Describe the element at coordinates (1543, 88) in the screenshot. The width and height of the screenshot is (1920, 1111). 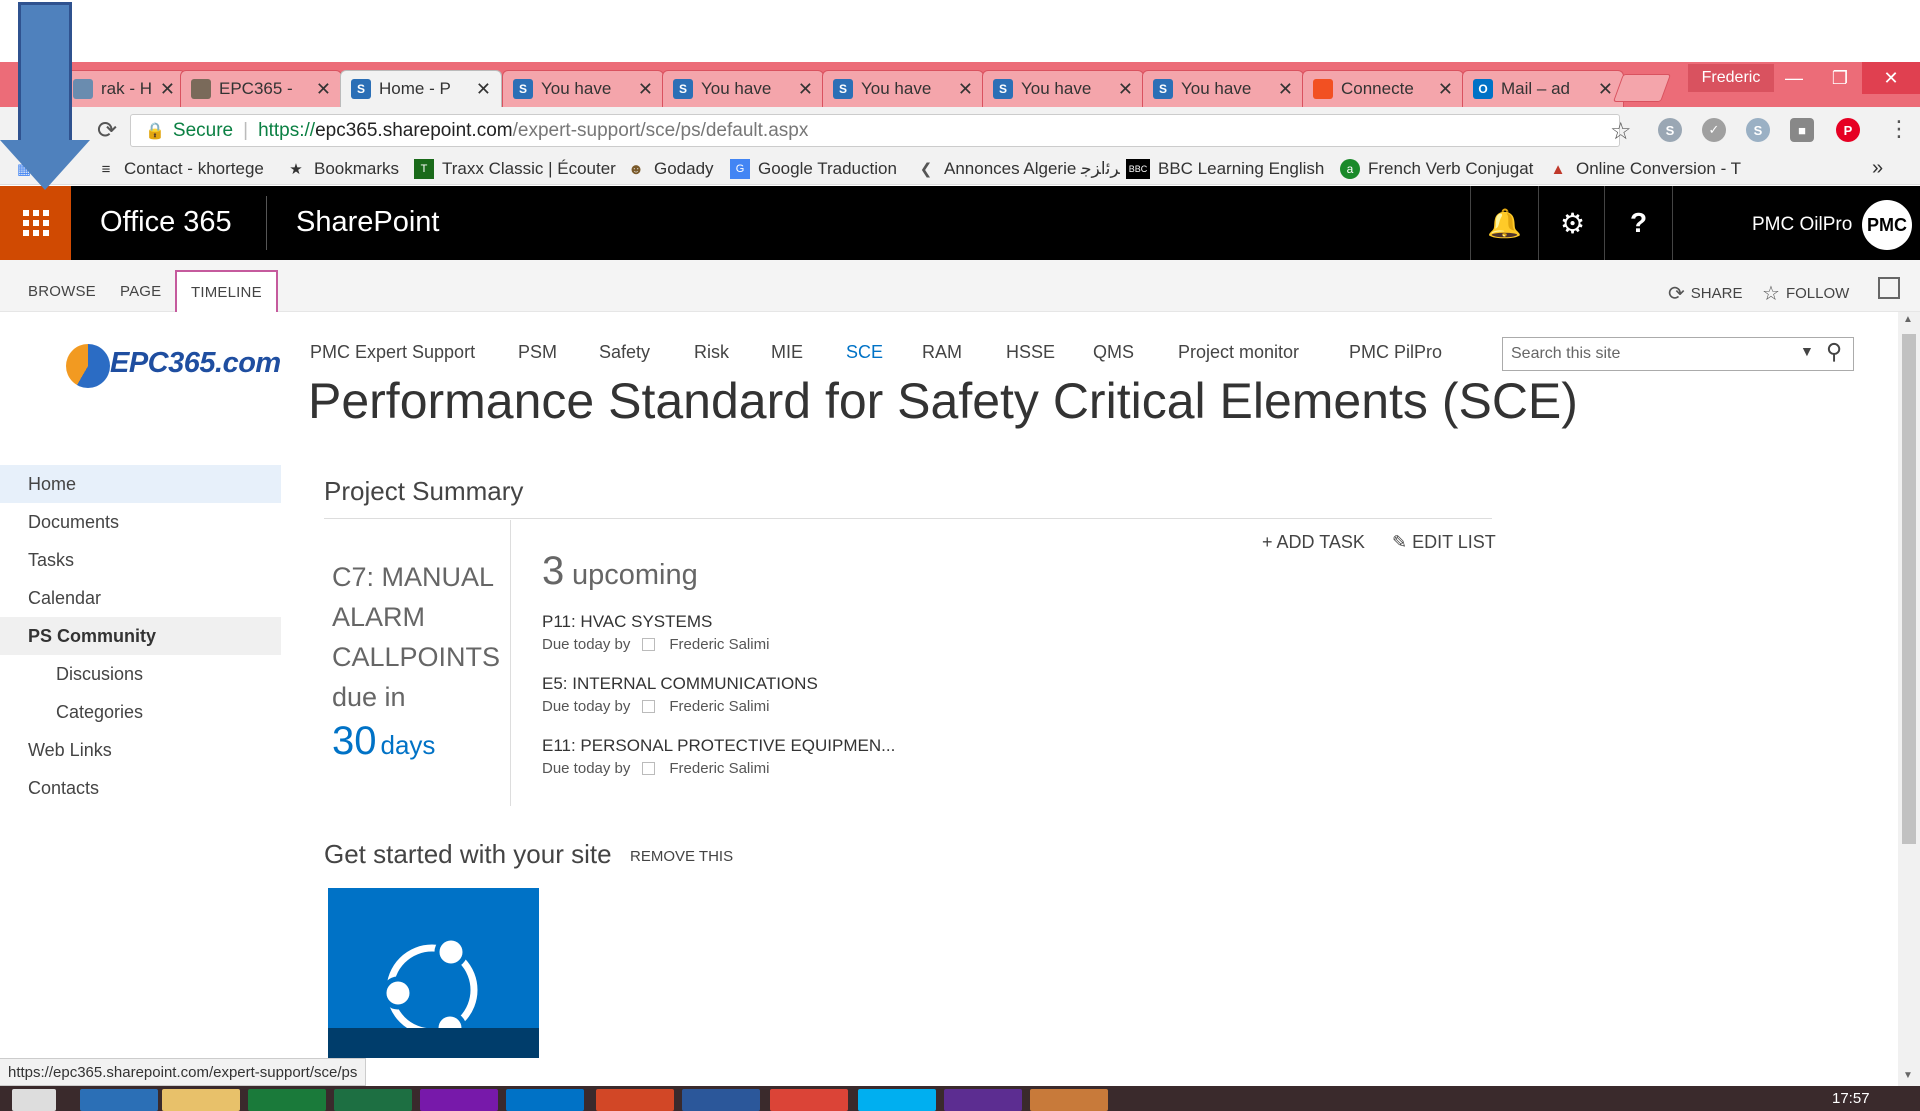
I see `browser-tab: O Mail – ad ✕` at that location.